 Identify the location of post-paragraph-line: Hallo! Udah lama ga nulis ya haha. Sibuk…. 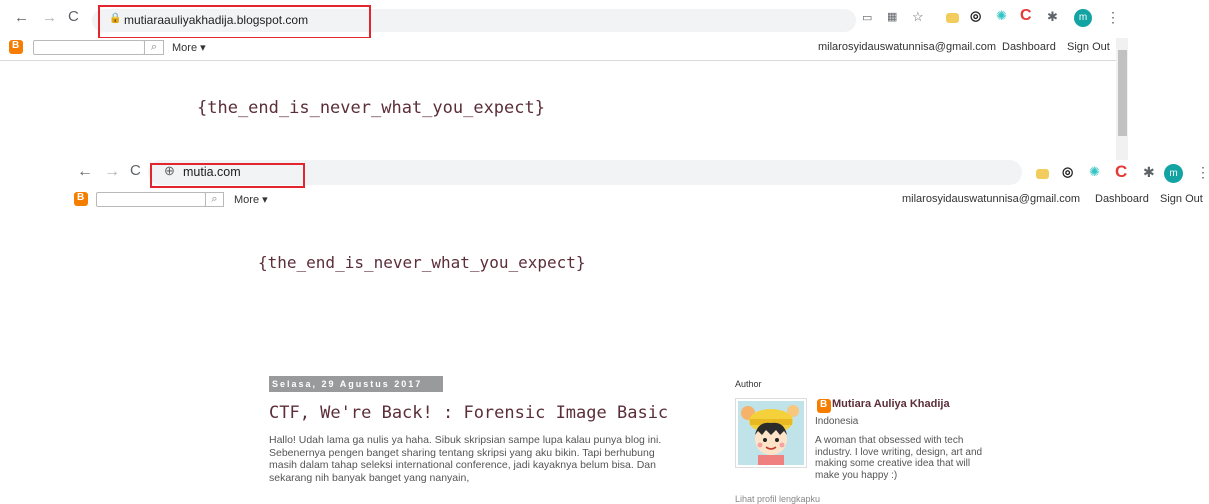
(465, 440).